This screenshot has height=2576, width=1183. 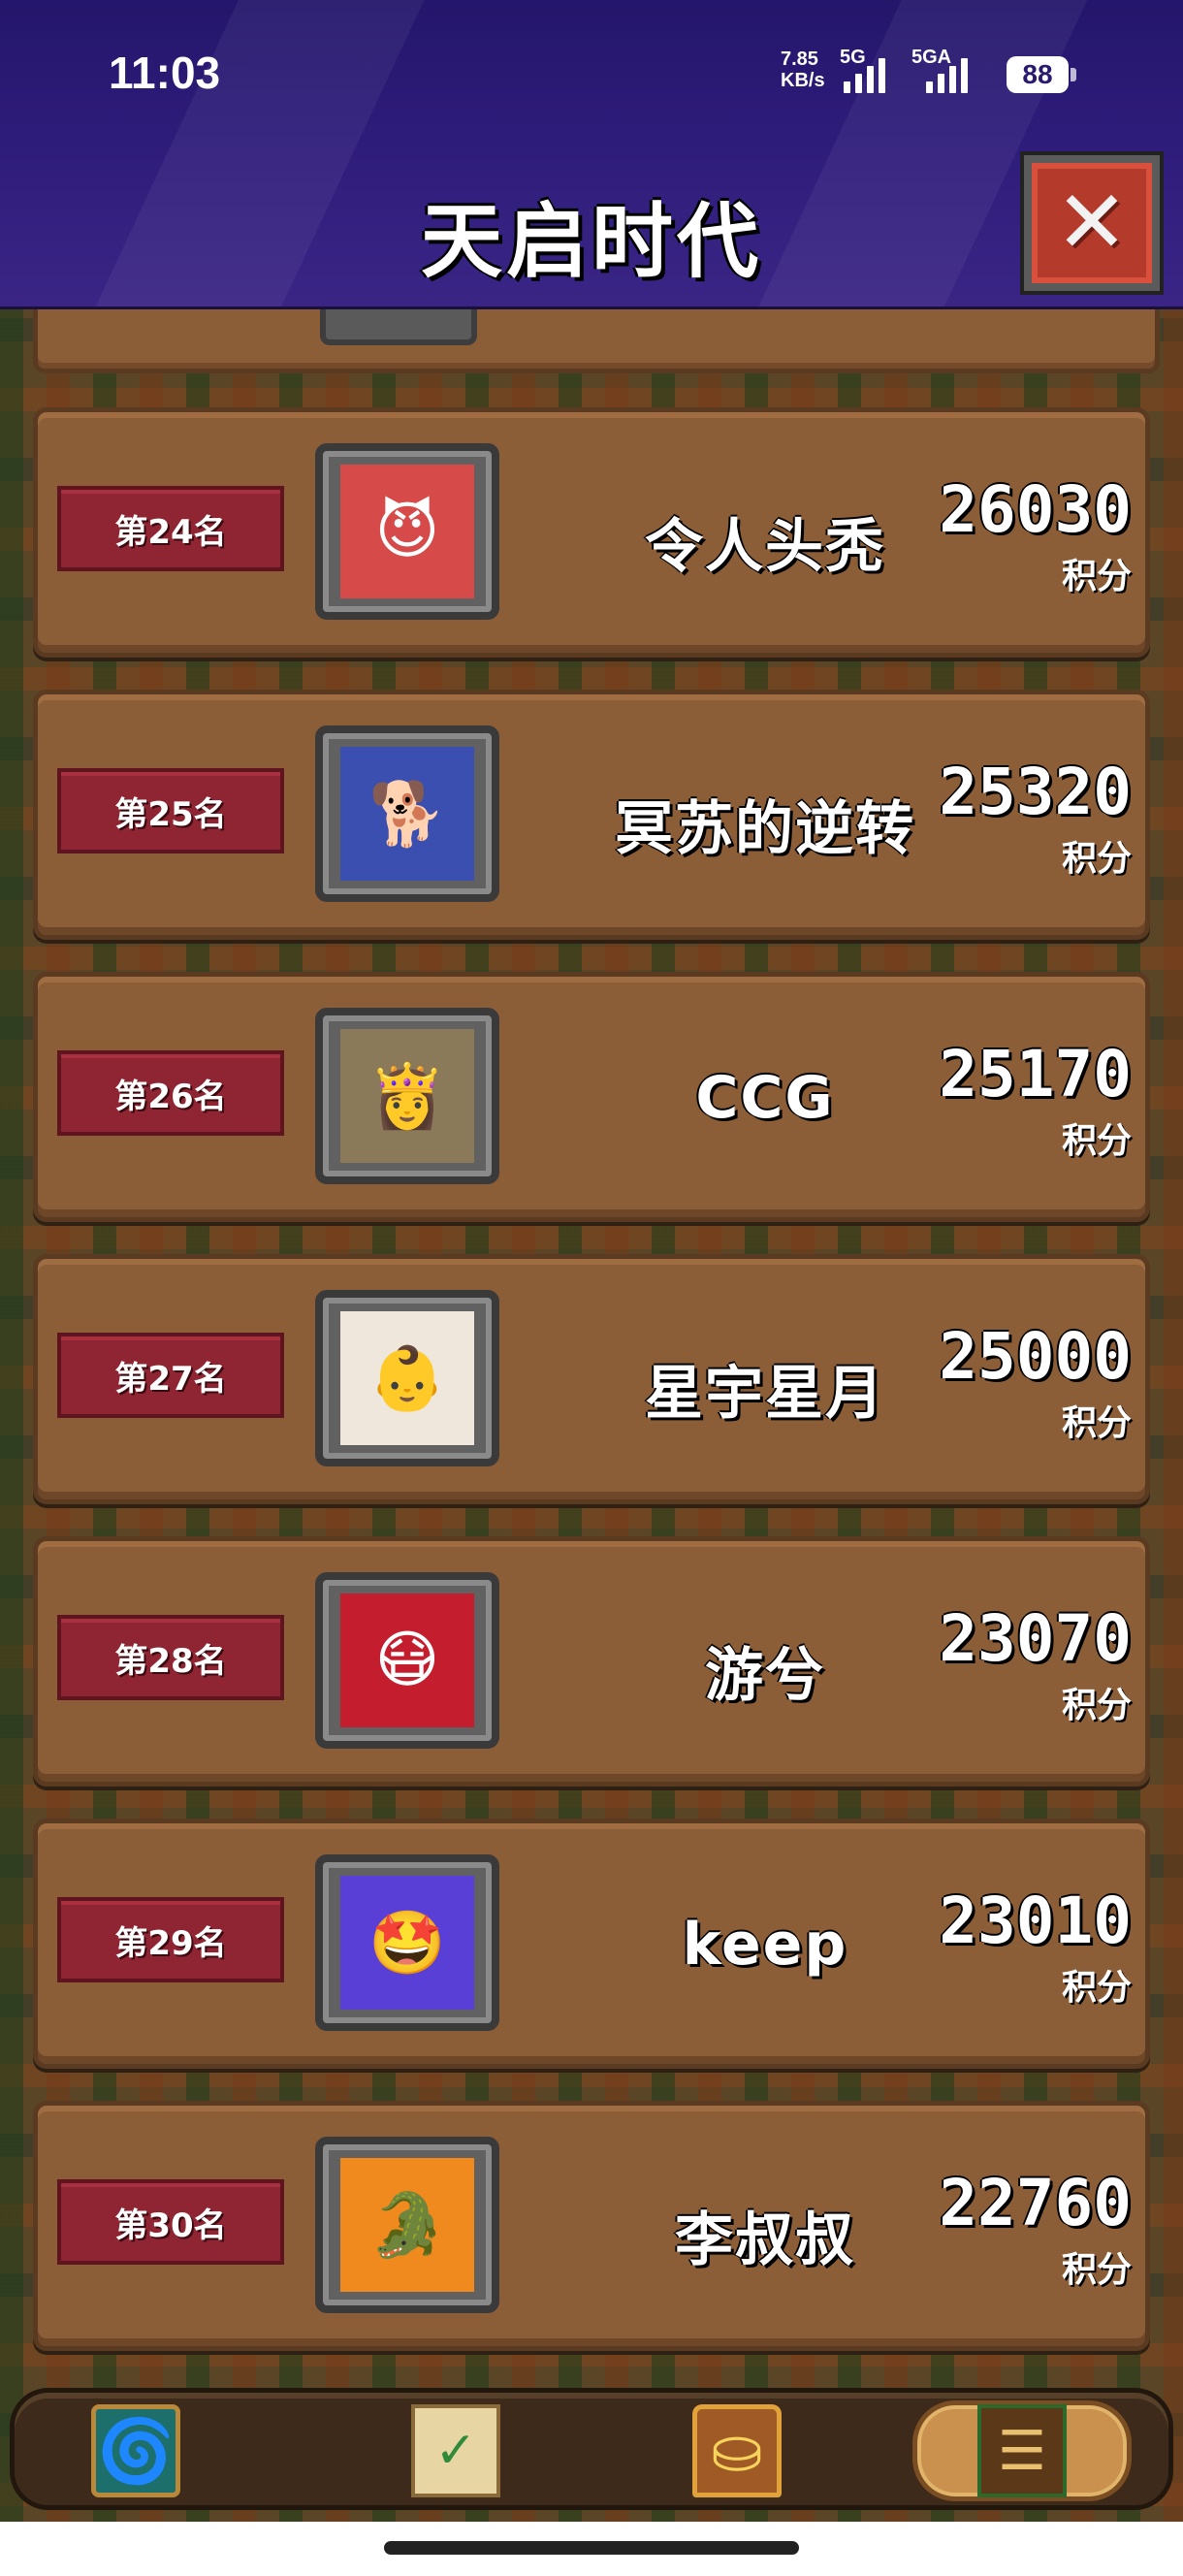 I want to click on ranking-row: 第27名 👶 星宇星月 25000 积分, so click(x=591, y=1379).